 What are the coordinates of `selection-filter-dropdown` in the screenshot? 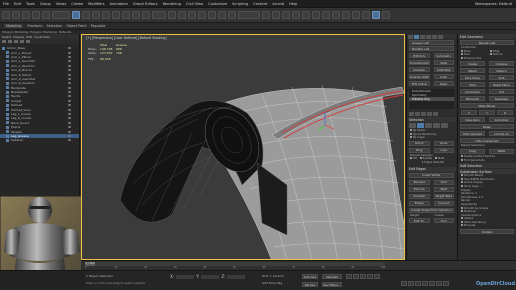 It's located at (61, 15).